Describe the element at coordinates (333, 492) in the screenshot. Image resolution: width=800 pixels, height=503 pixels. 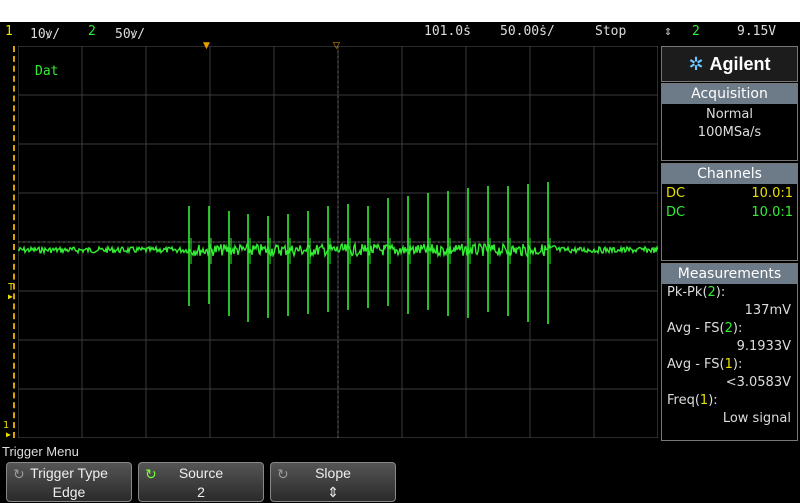
I see `softkey-value: ⇕` at that location.